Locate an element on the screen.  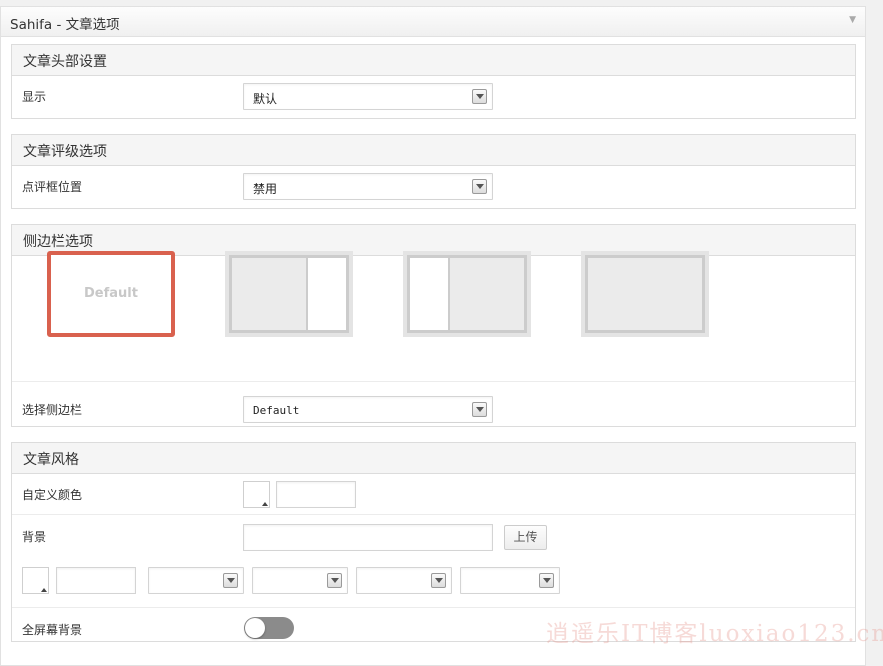
choose-sidebar-label: 选择侧边栏 is located at coordinates (52, 410).